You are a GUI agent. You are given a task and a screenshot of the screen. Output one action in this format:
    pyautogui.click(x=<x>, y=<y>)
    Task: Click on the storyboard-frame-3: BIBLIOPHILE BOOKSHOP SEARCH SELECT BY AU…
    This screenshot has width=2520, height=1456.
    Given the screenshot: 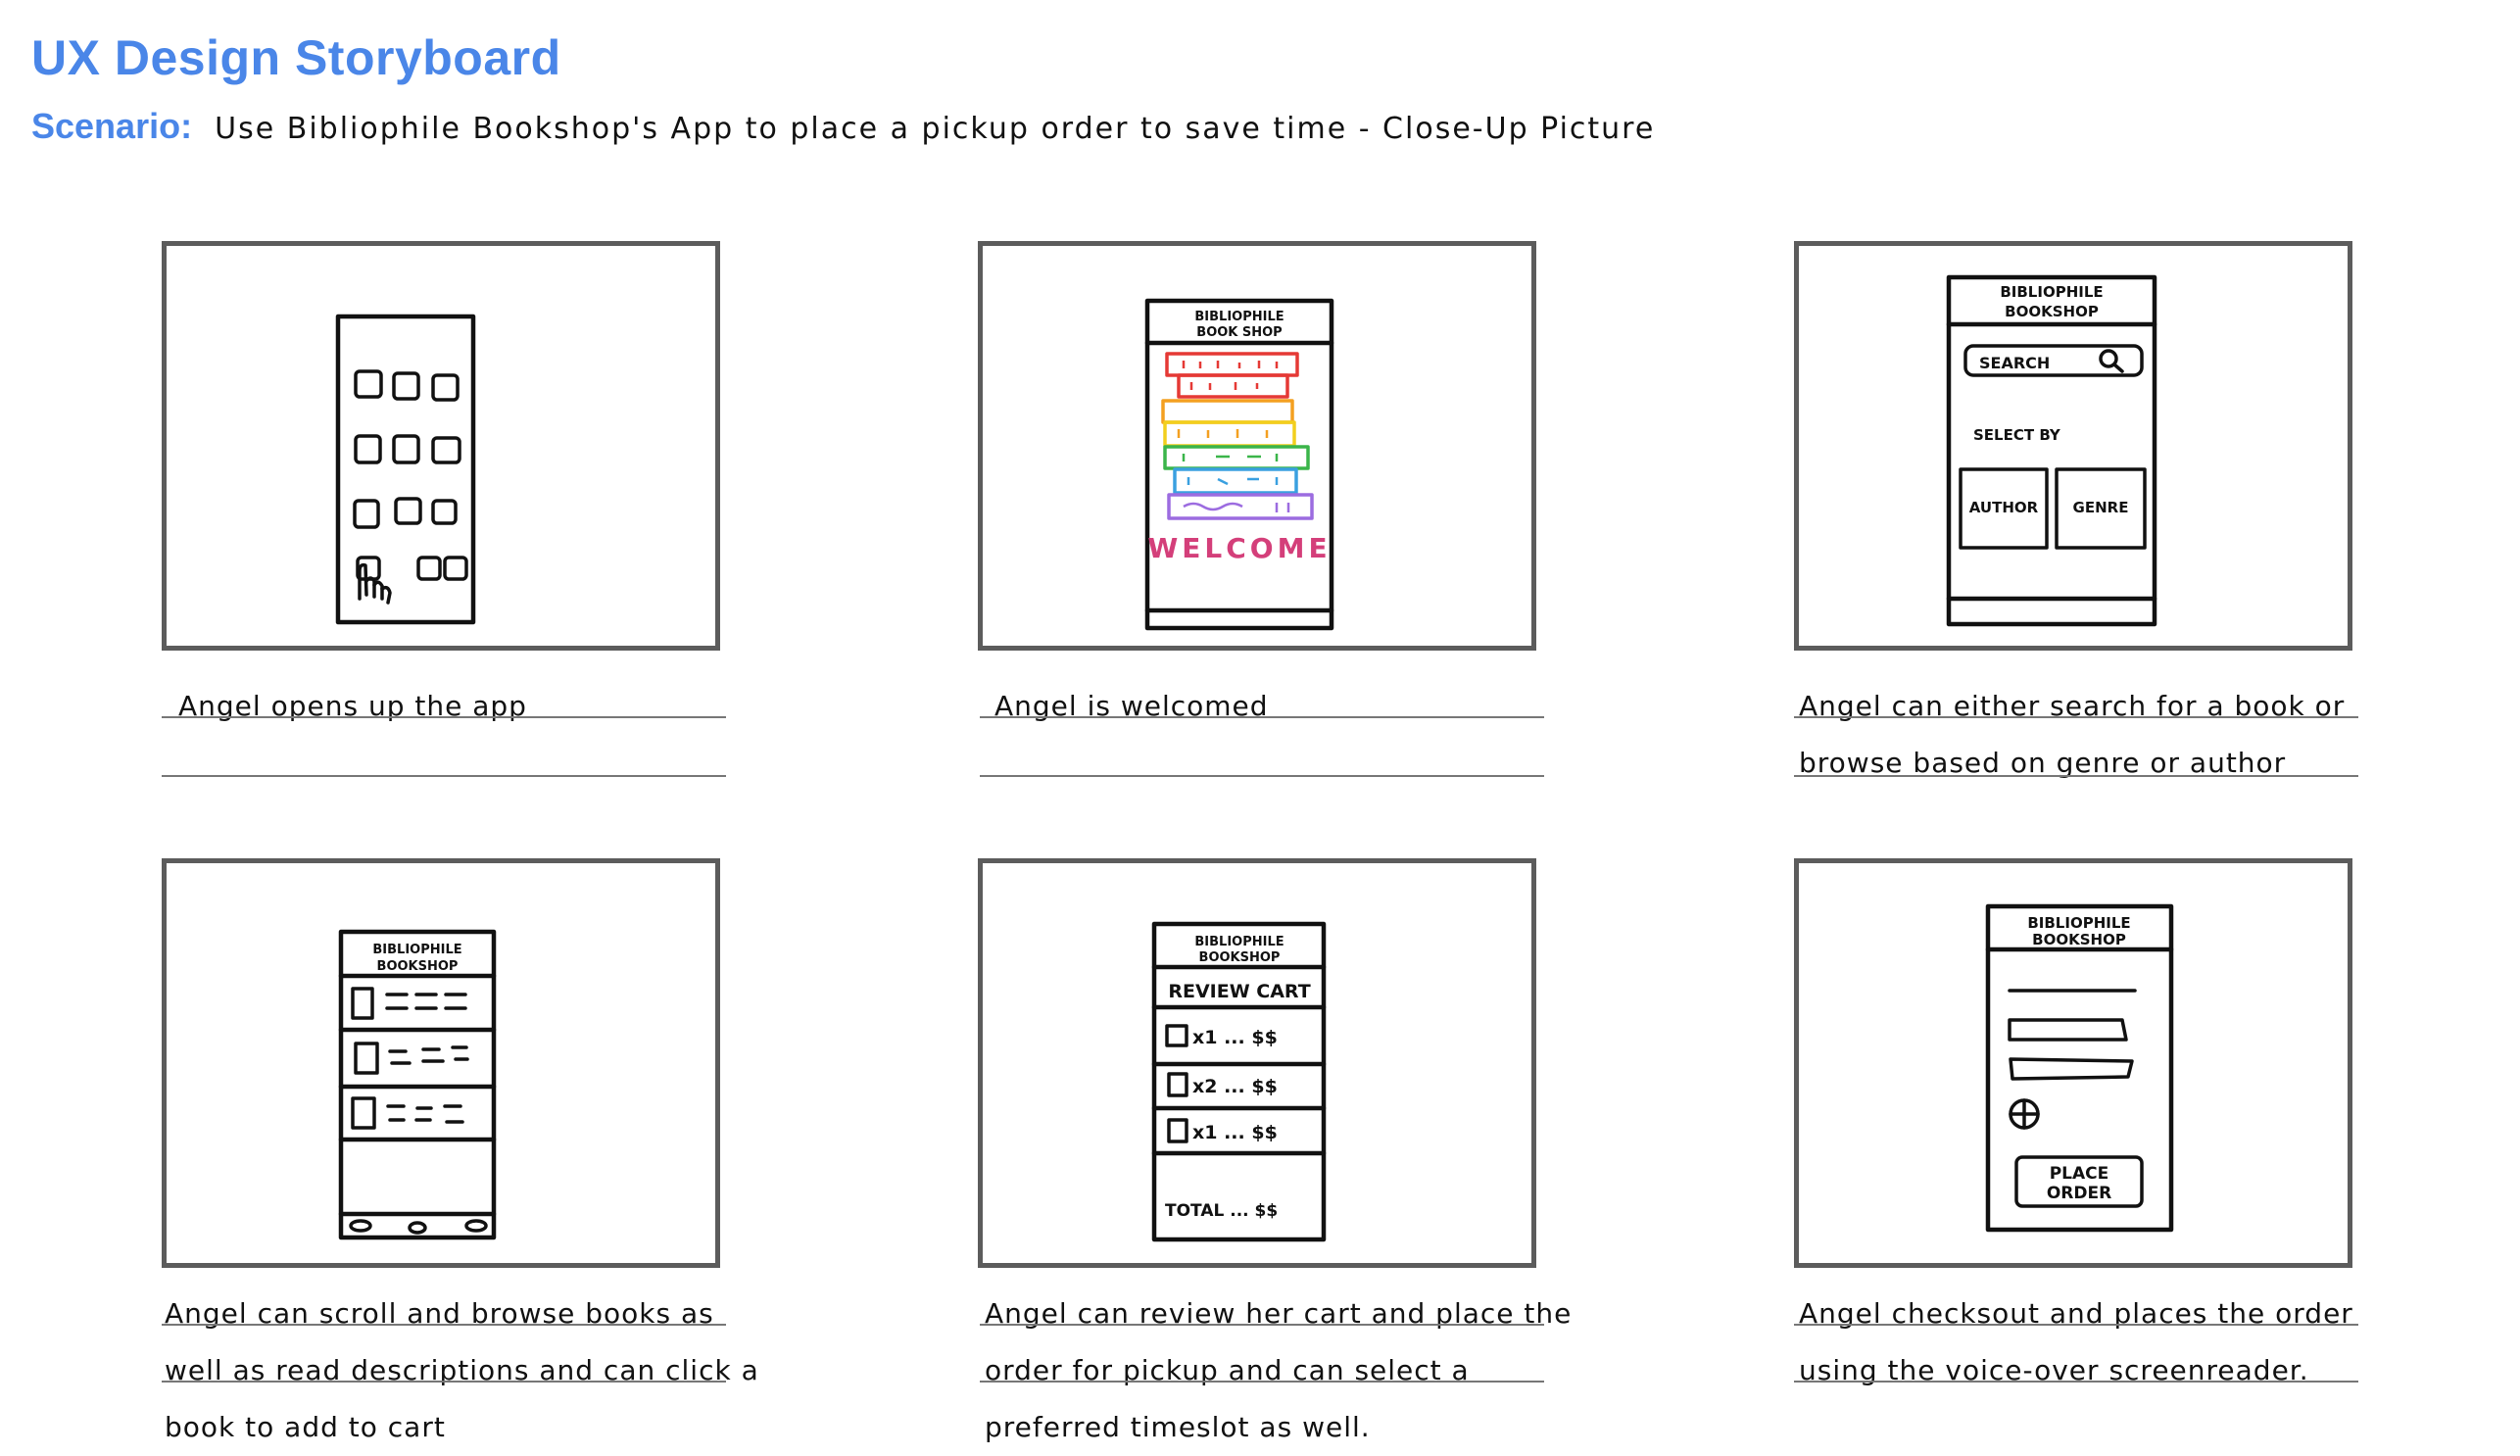 What is the action you would take?
    pyautogui.click(x=2073, y=446)
    